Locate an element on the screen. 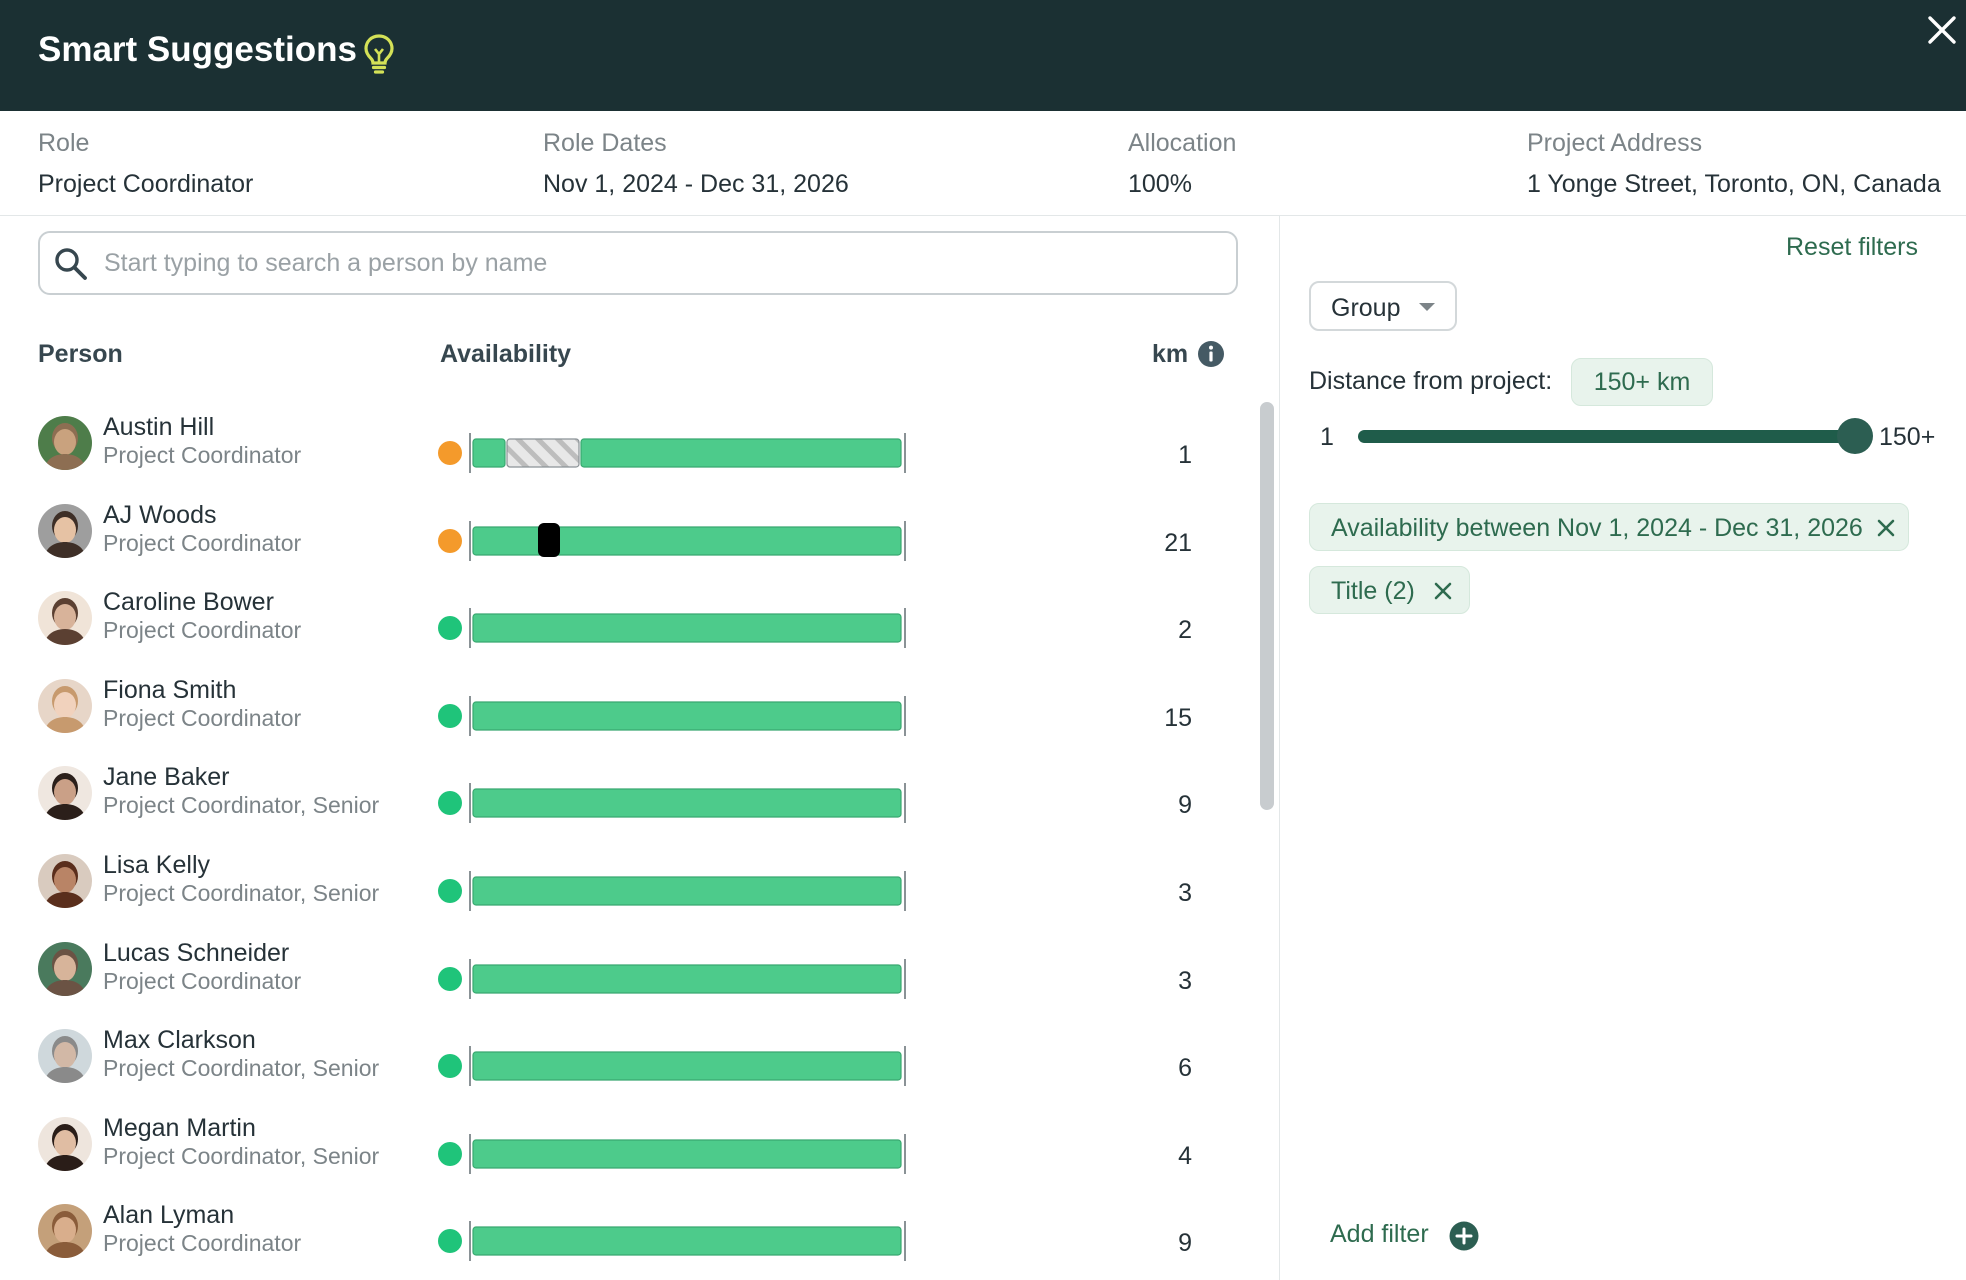 This screenshot has width=1966, height=1280. reset-filters-link: Reset filters is located at coordinates (1852, 247).